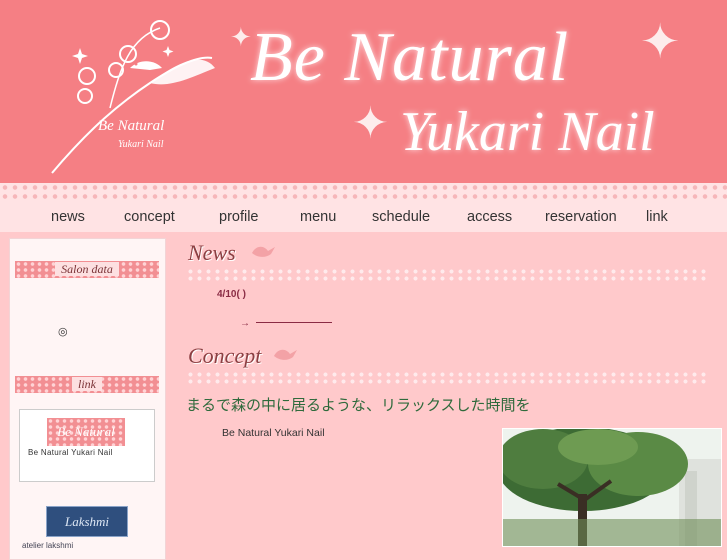 The width and height of the screenshot is (727, 560). I want to click on news-link-underline, so click(294, 322).